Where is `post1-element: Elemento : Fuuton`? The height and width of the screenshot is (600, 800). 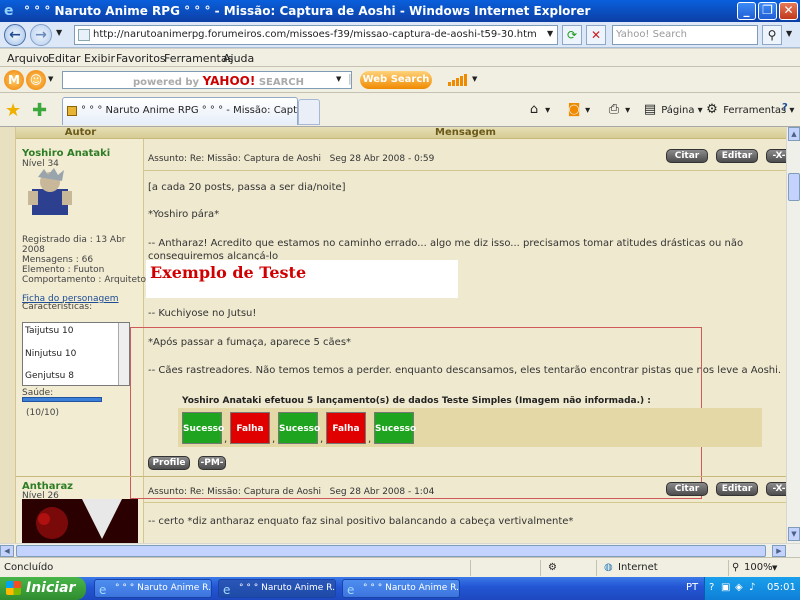
post1-element: Elemento : Fuuton is located at coordinates (63, 270).